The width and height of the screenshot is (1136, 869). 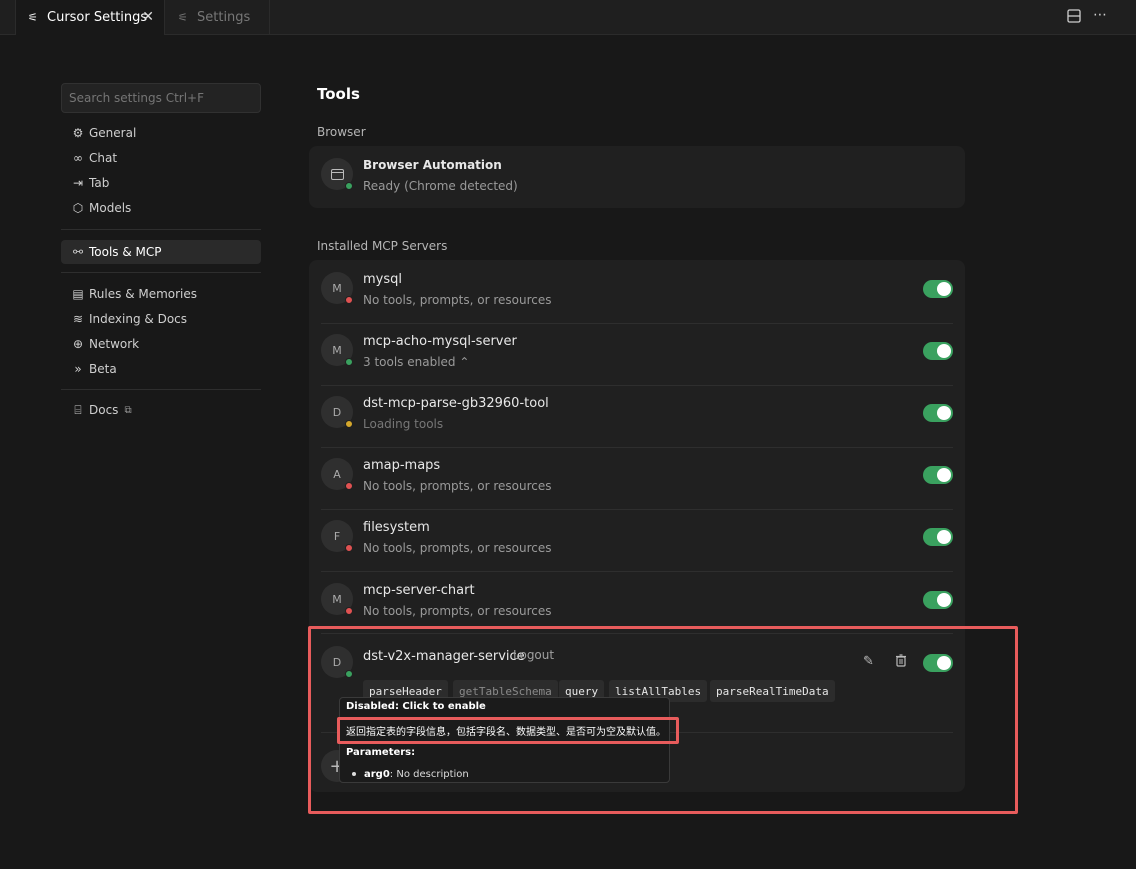 I want to click on highlight-box, so click(x=508, y=730).